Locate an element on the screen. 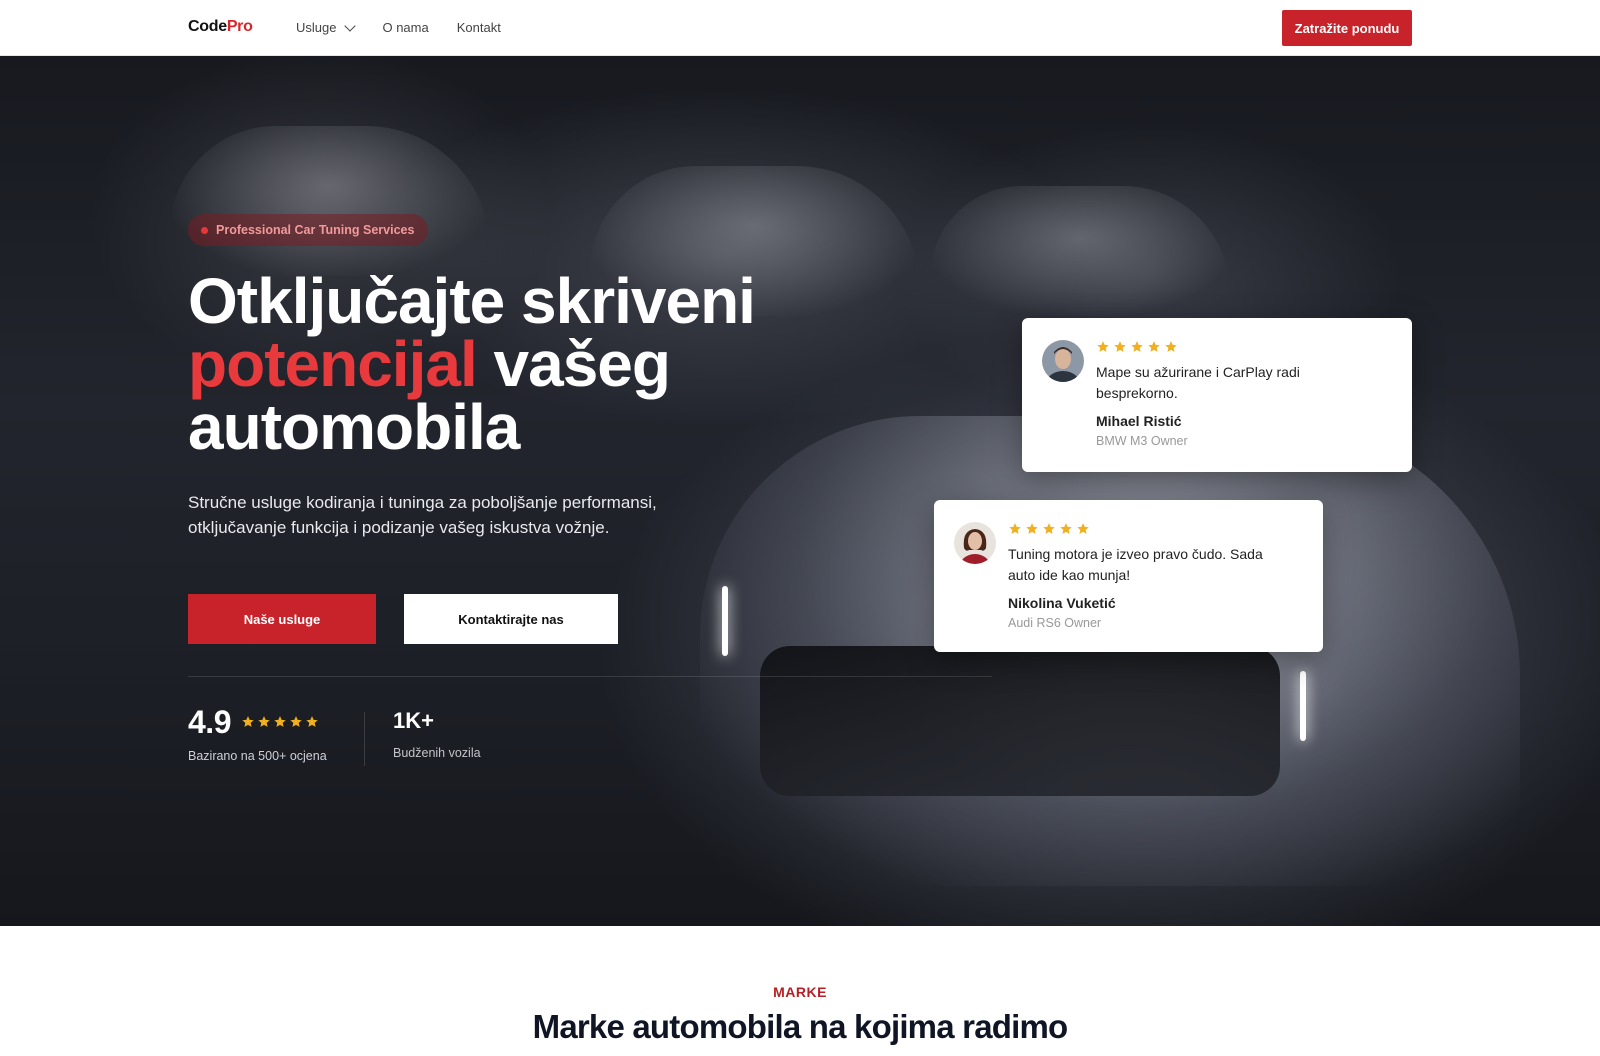  badge-dot-icon is located at coordinates (204, 230).